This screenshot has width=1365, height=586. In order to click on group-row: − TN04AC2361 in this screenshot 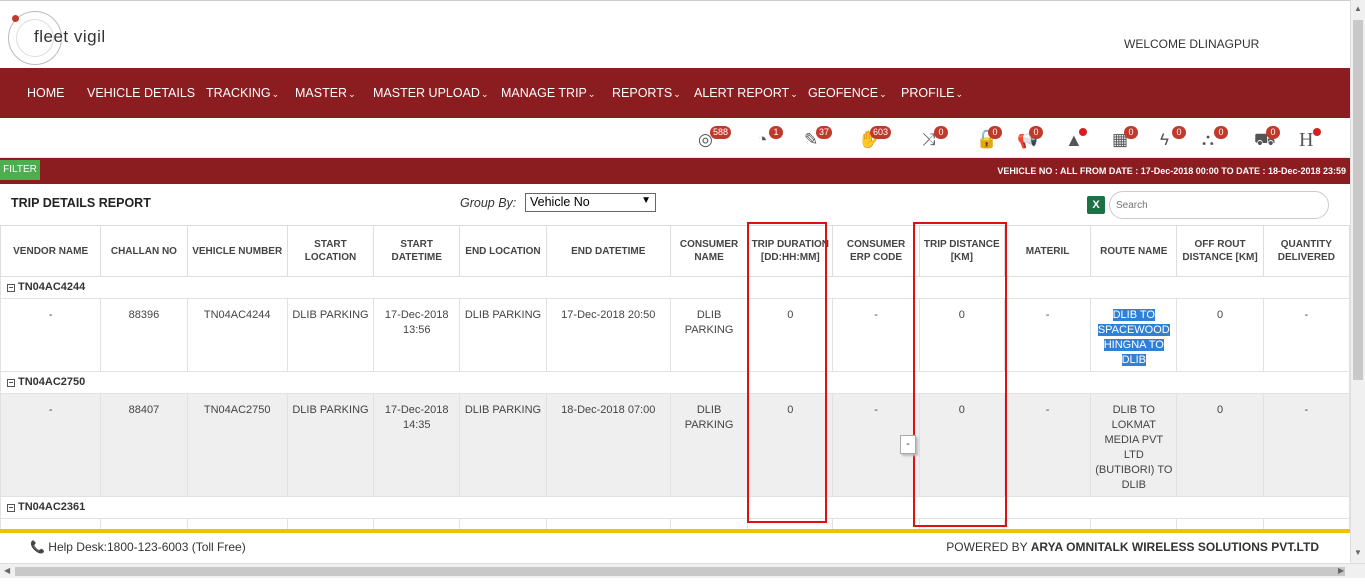, I will do `click(675, 507)`.